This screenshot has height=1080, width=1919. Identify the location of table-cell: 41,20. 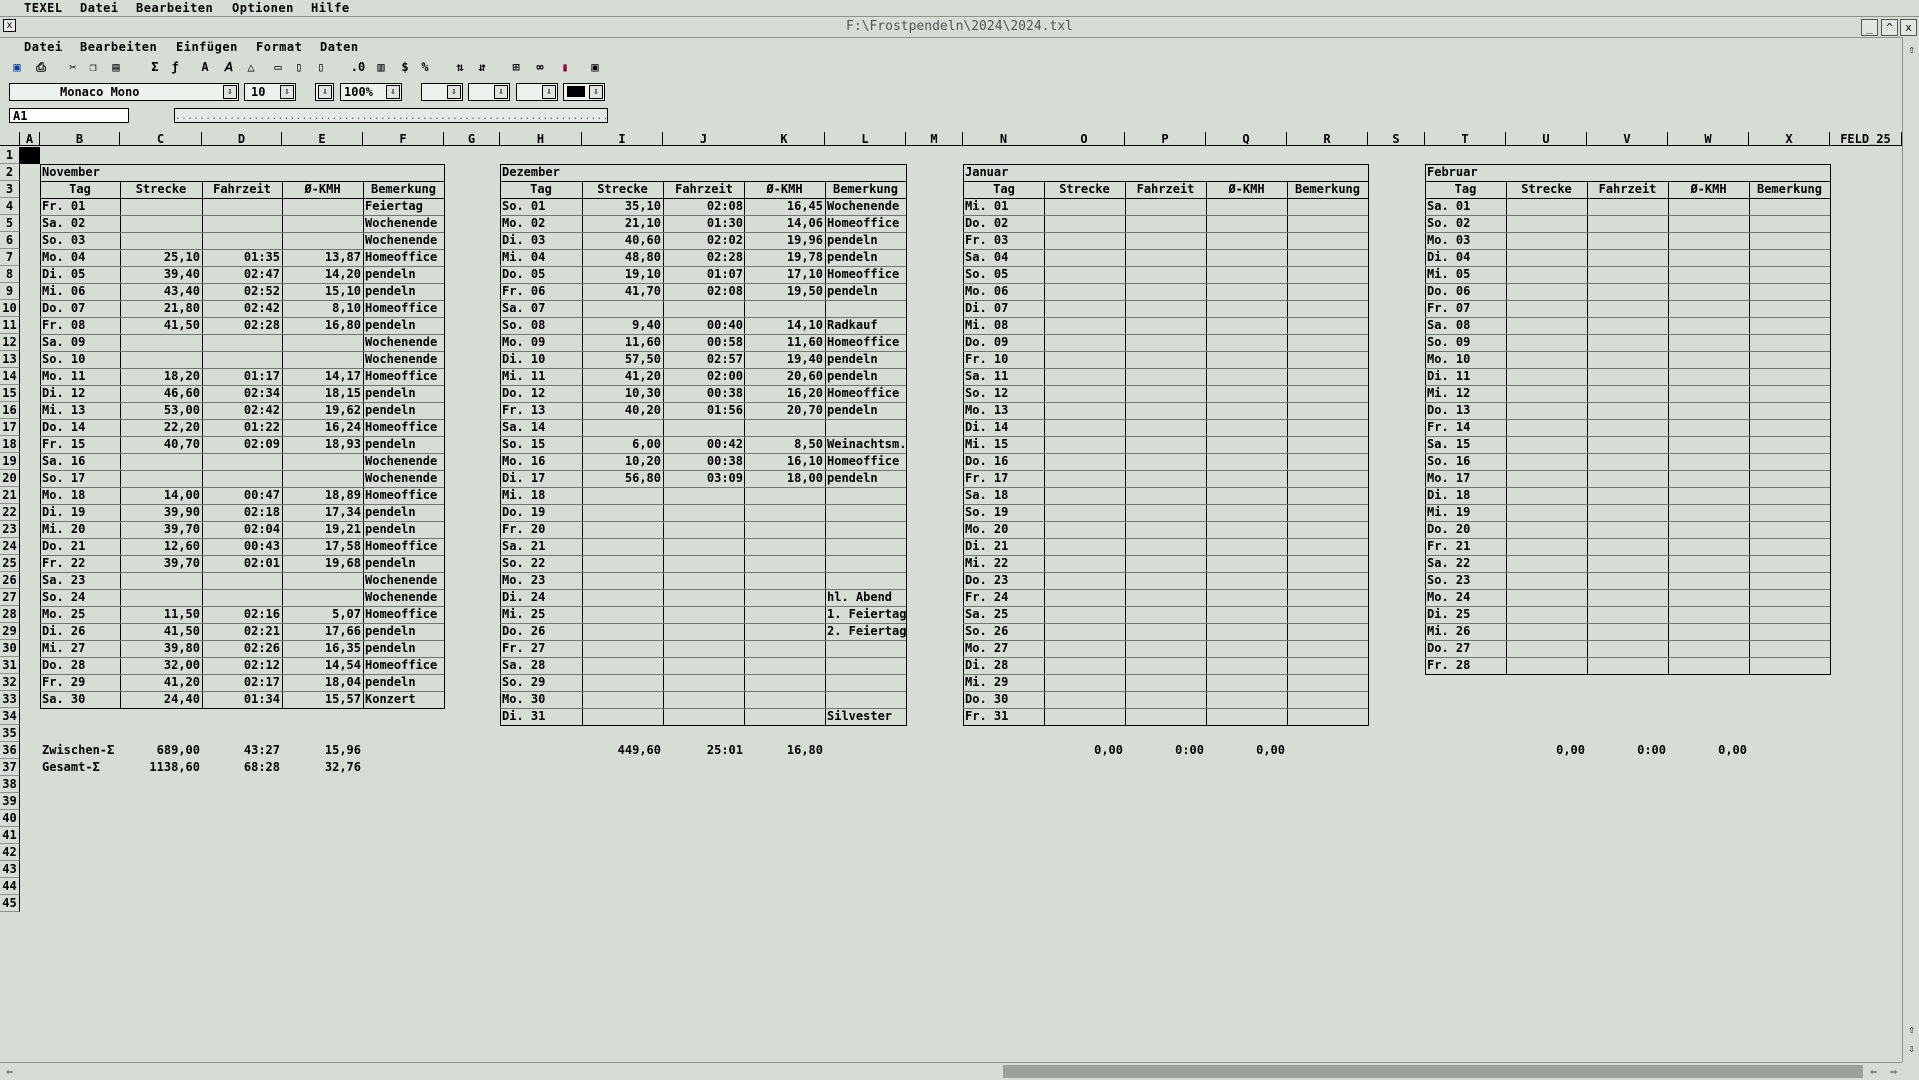
(161, 682).